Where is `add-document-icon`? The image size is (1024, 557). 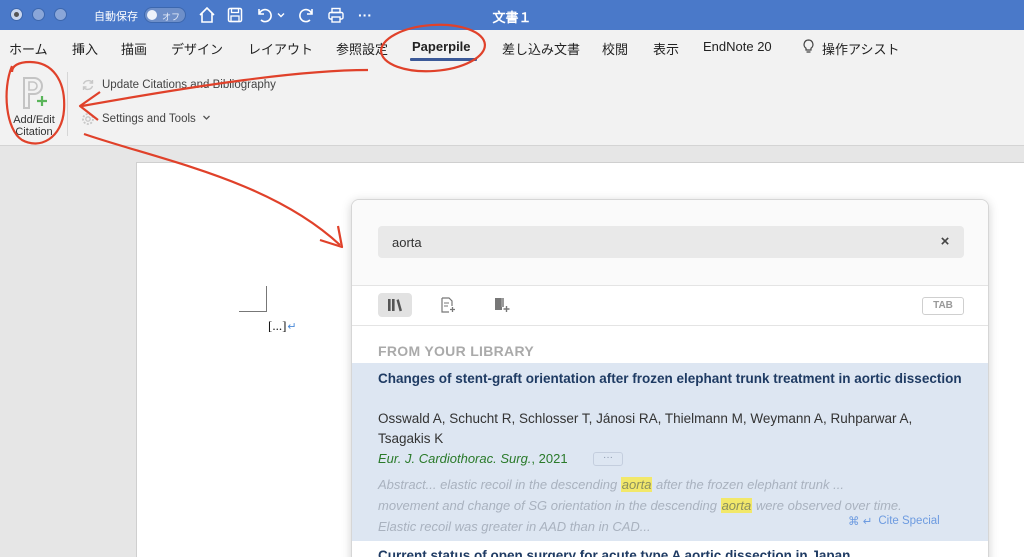 add-document-icon is located at coordinates (448, 305).